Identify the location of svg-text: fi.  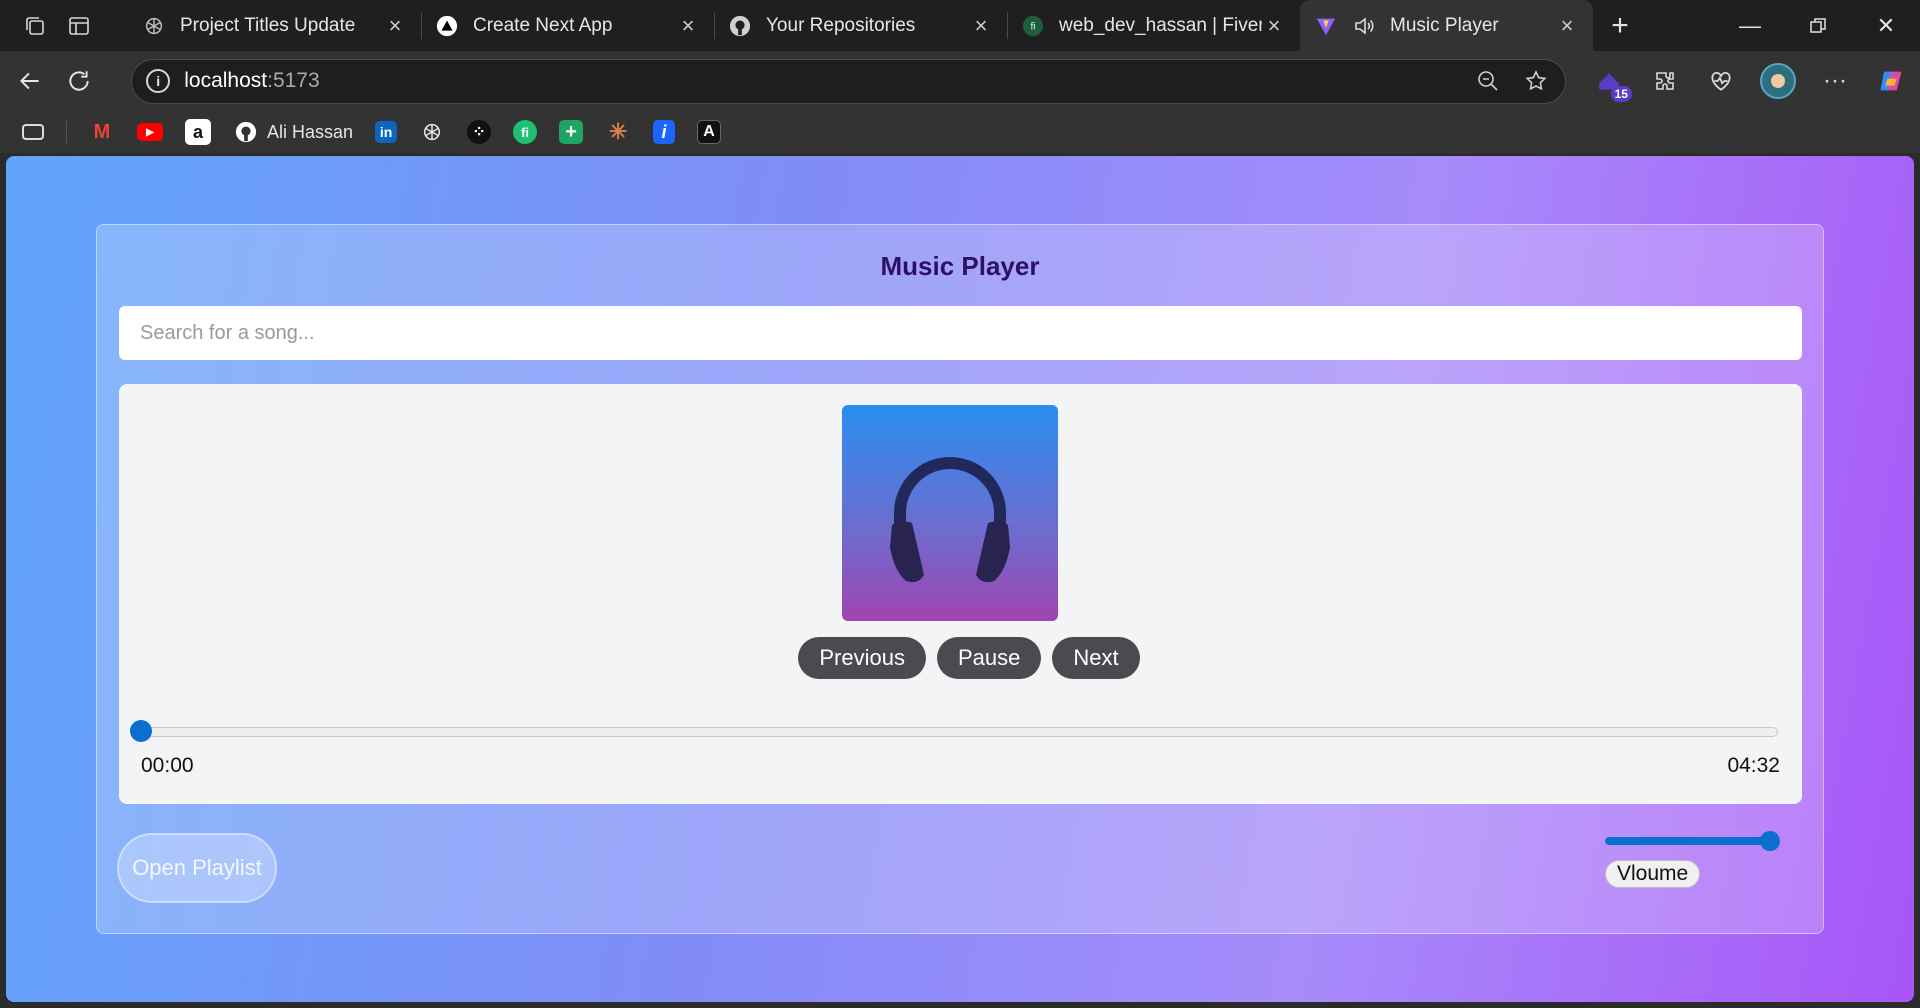
(1032, 26).